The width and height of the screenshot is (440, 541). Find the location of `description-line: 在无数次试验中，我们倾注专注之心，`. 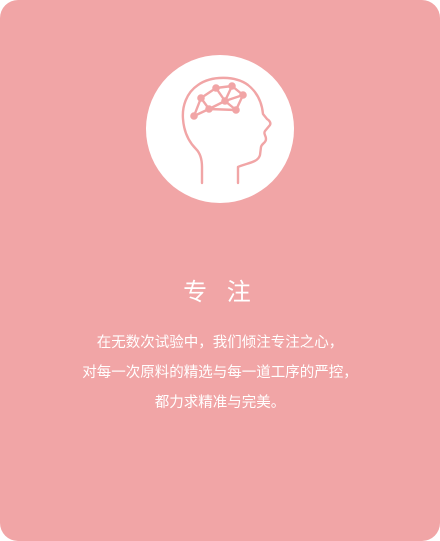

description-line: 在无数次试验中，我们倾注专注之心， is located at coordinates (220, 343).